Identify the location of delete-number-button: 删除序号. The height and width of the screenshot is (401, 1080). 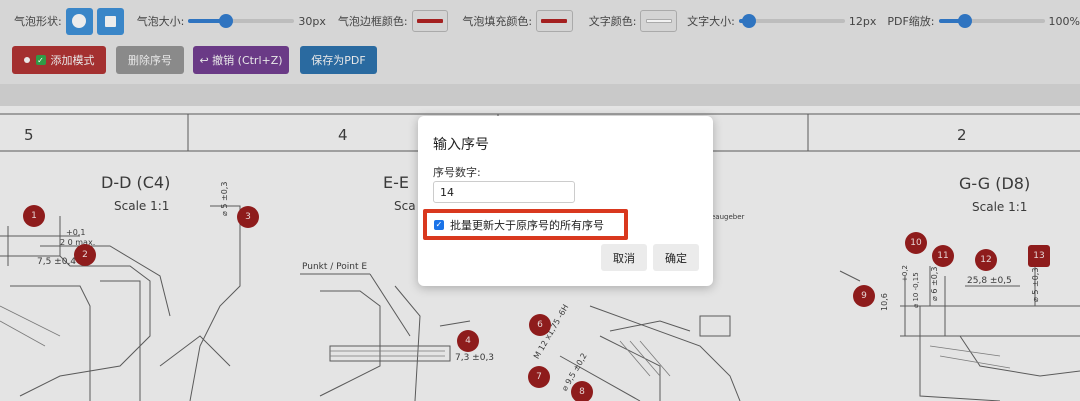
(150, 60).